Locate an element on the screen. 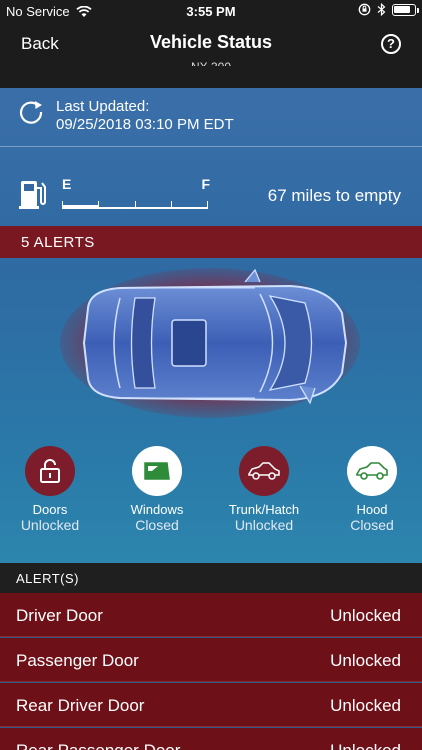  alert-row-label: Driver Door is located at coordinates (59, 615).